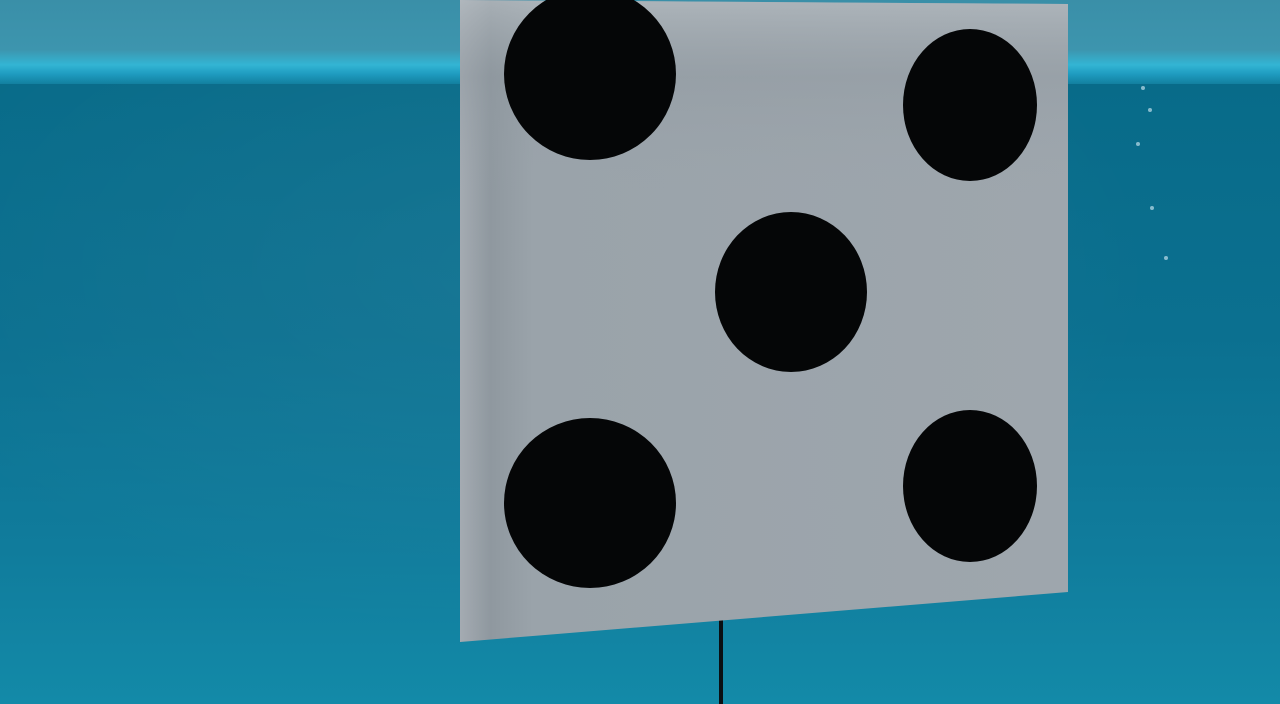 This screenshot has height=704, width=1280. What do you see at coordinates (791, 292) in the screenshot?
I see `pip-center` at bounding box center [791, 292].